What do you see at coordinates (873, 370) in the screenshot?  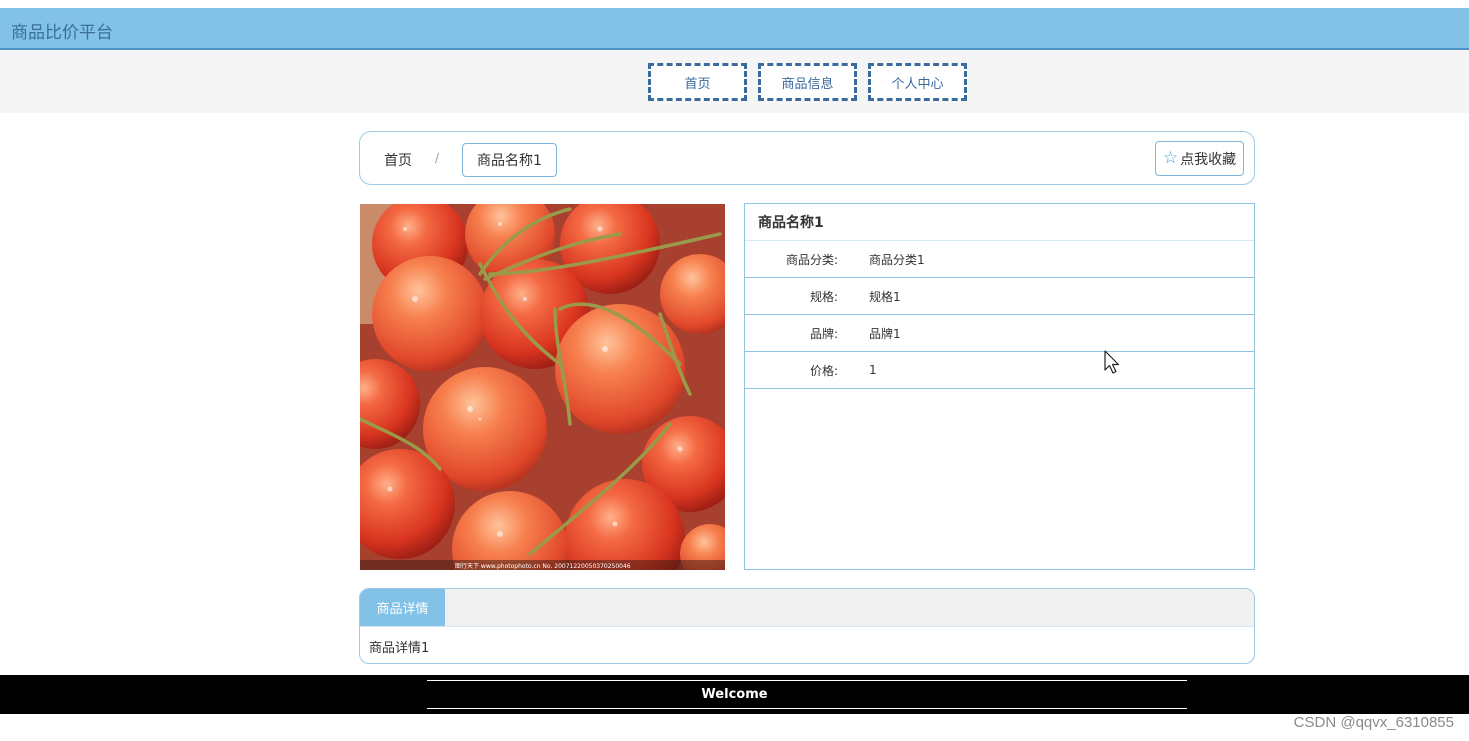 I see `info-value: 1` at bounding box center [873, 370].